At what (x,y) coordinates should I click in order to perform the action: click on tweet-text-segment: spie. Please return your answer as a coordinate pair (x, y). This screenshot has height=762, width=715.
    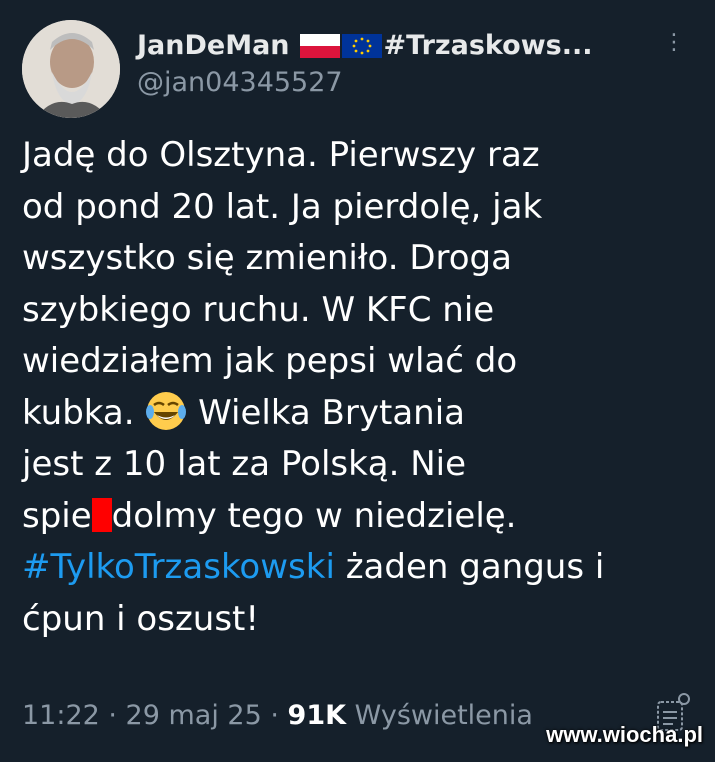
    Looking at the image, I should click on (57, 515).